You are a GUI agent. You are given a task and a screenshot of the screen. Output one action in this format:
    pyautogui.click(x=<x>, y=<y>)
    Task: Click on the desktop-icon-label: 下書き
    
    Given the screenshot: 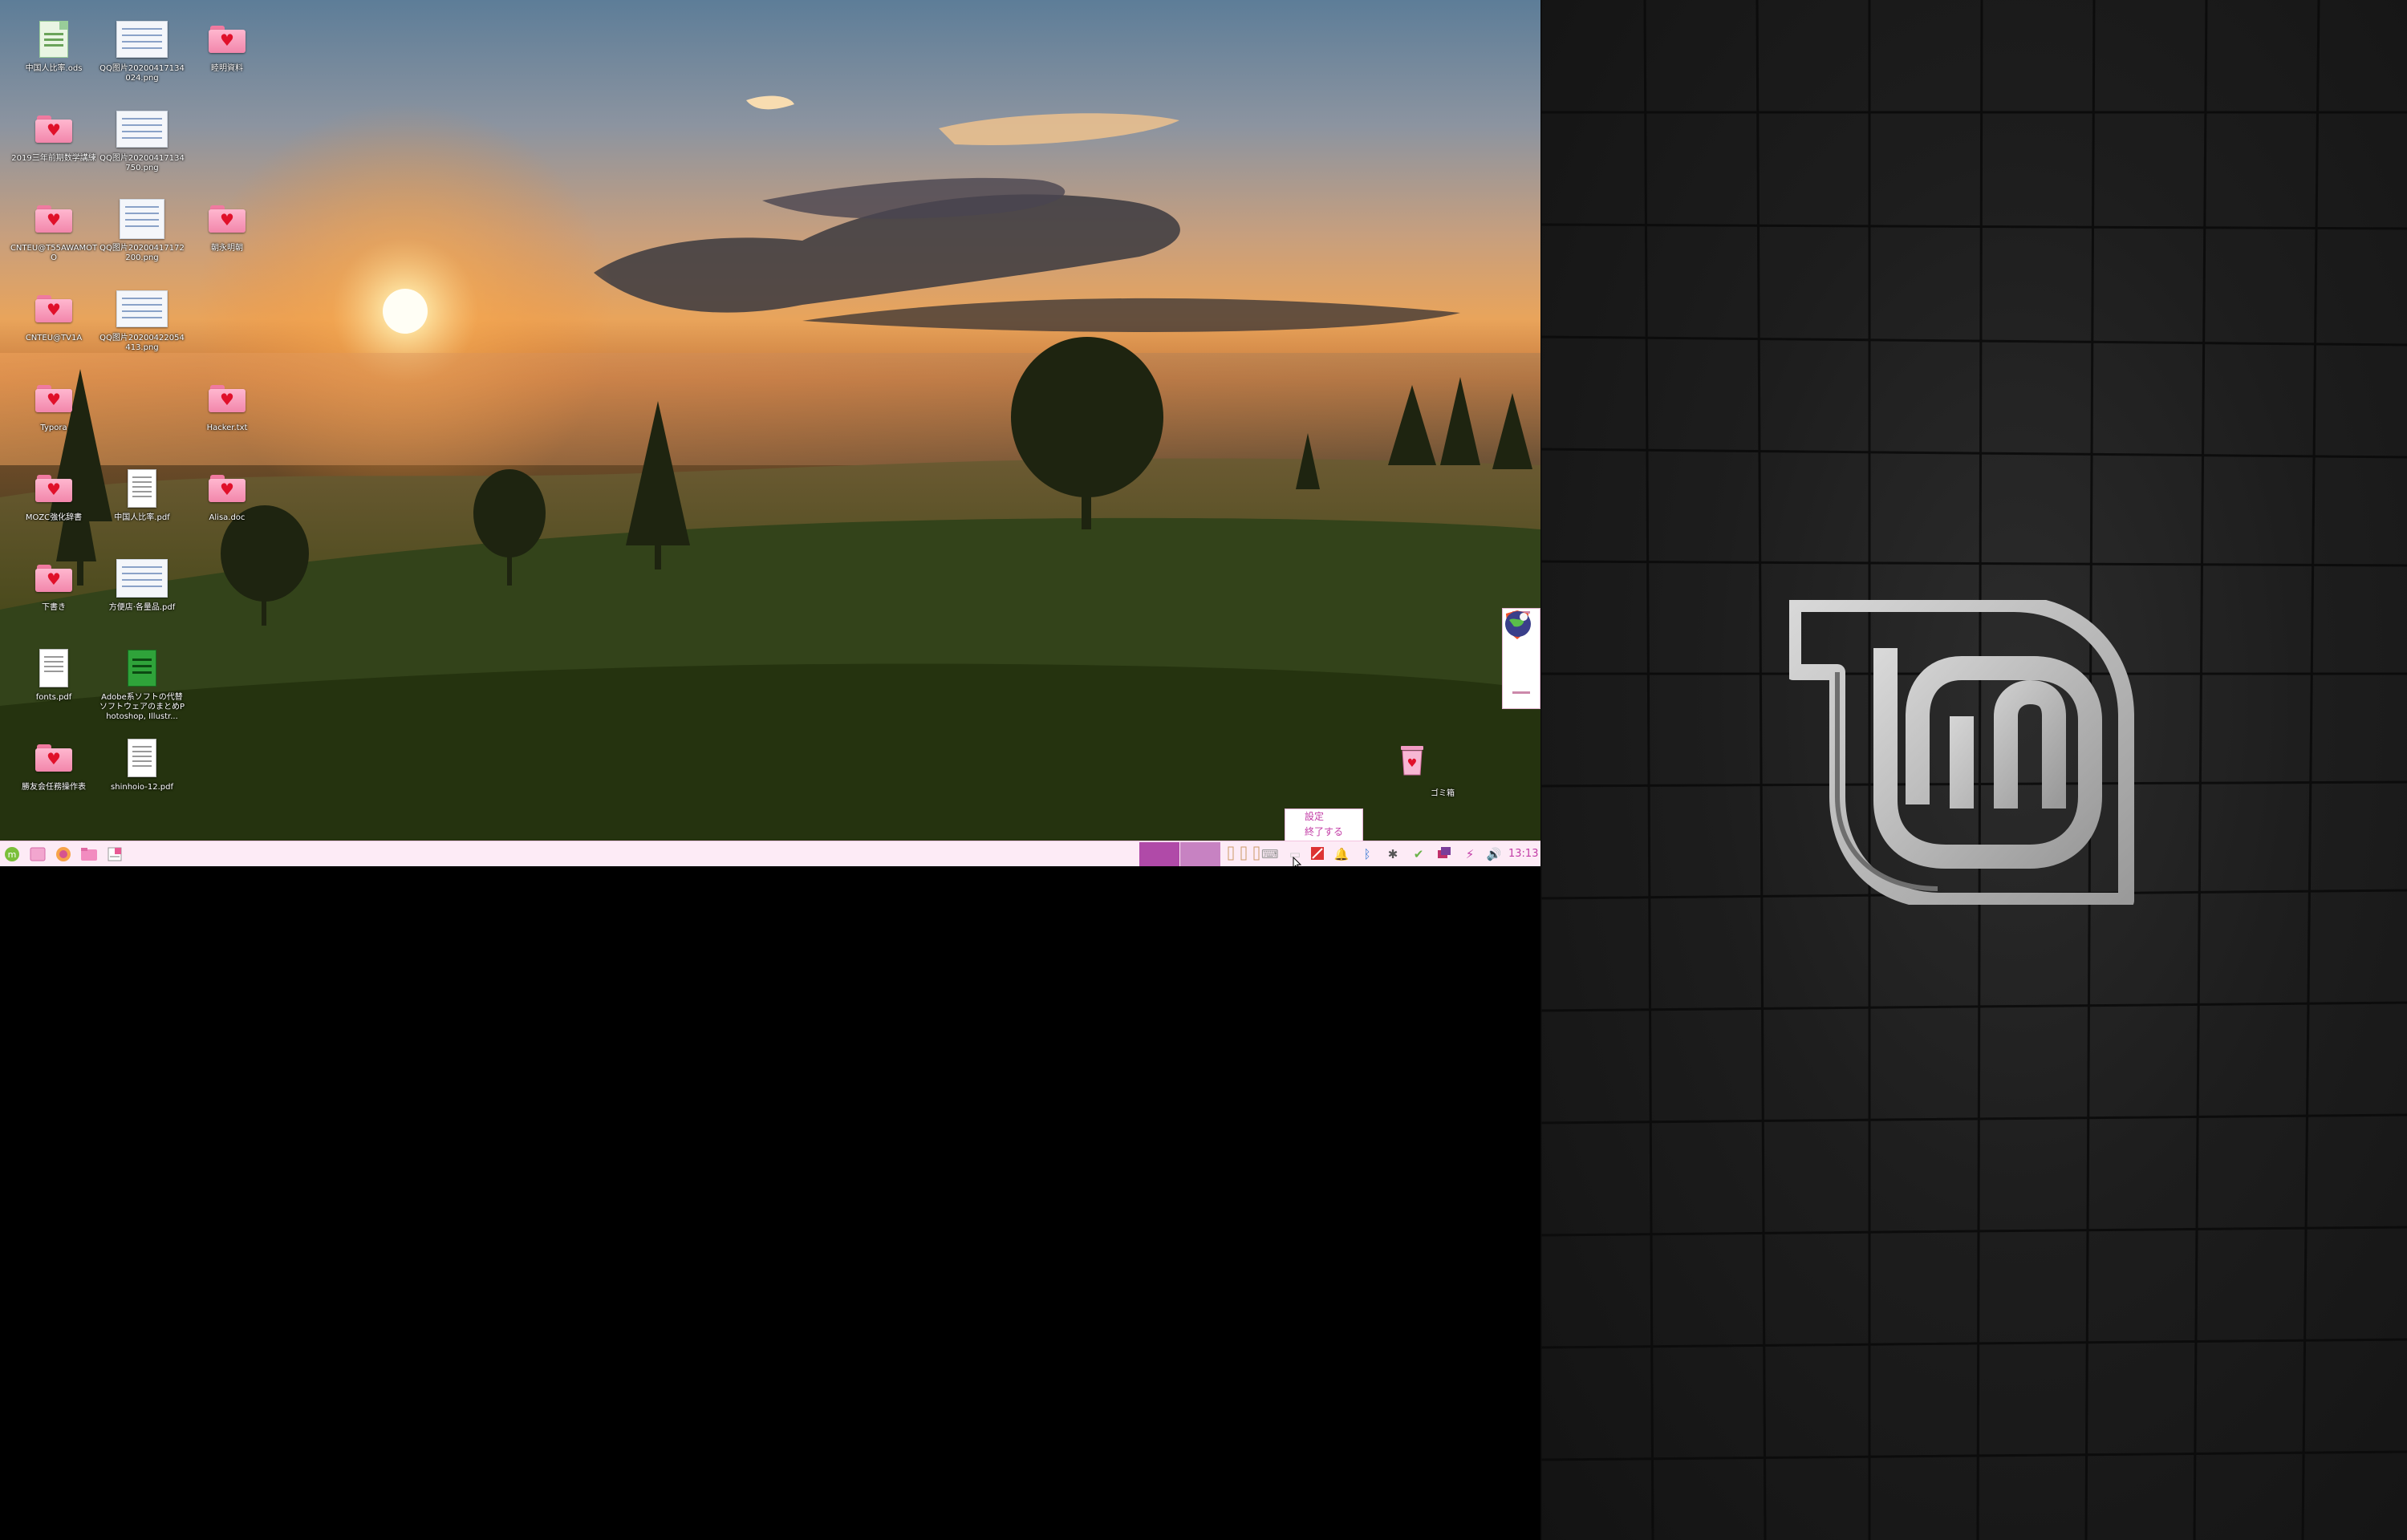 What is the action you would take?
    pyautogui.click(x=54, y=607)
    